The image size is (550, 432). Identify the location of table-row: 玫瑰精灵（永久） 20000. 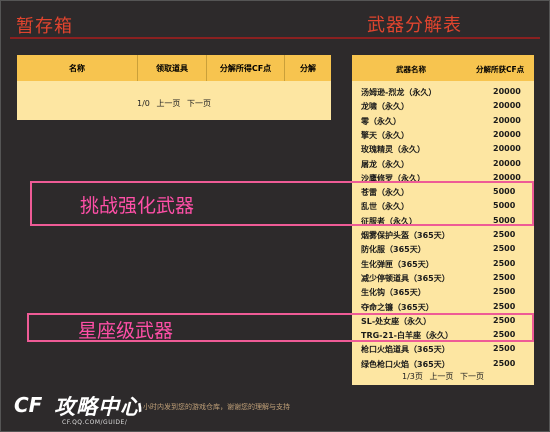
(443, 149).